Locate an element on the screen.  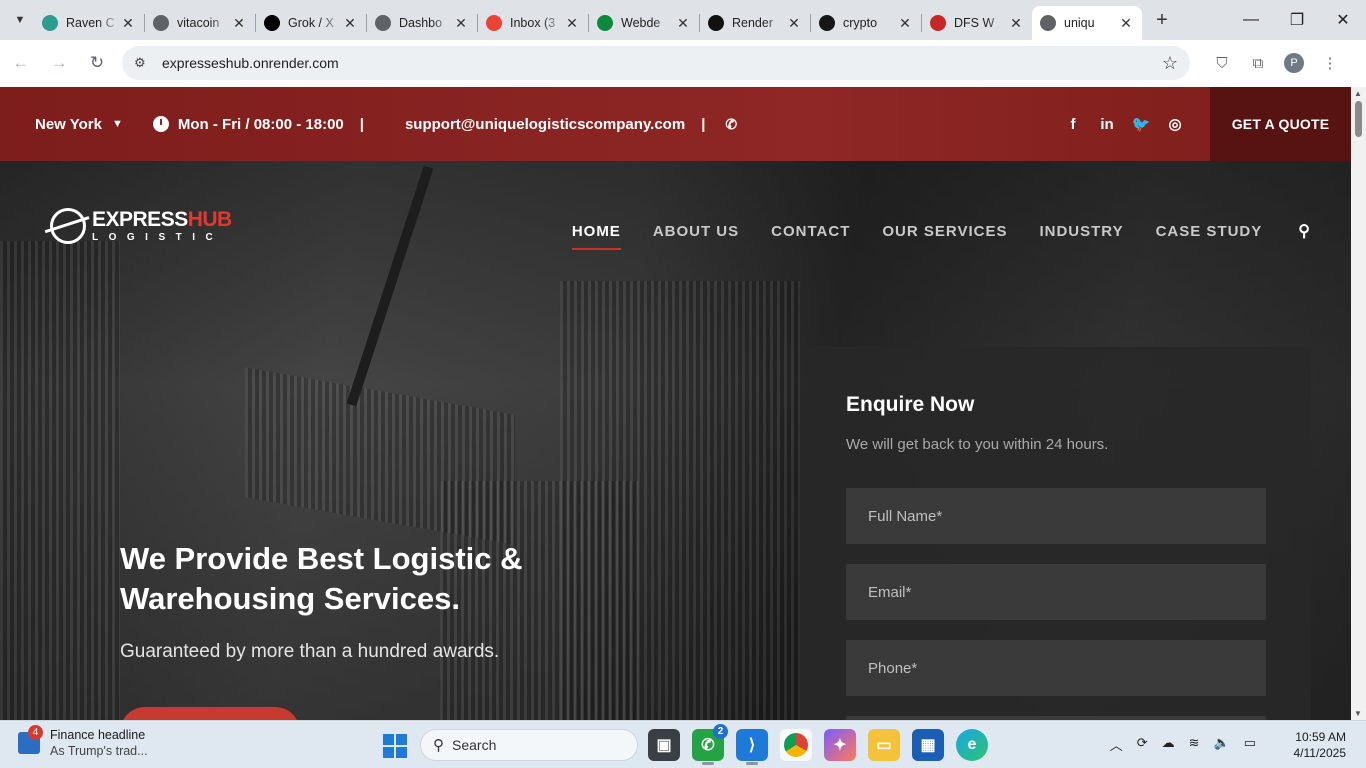
tab-search-button: ▼ is located at coordinates (20, 20).